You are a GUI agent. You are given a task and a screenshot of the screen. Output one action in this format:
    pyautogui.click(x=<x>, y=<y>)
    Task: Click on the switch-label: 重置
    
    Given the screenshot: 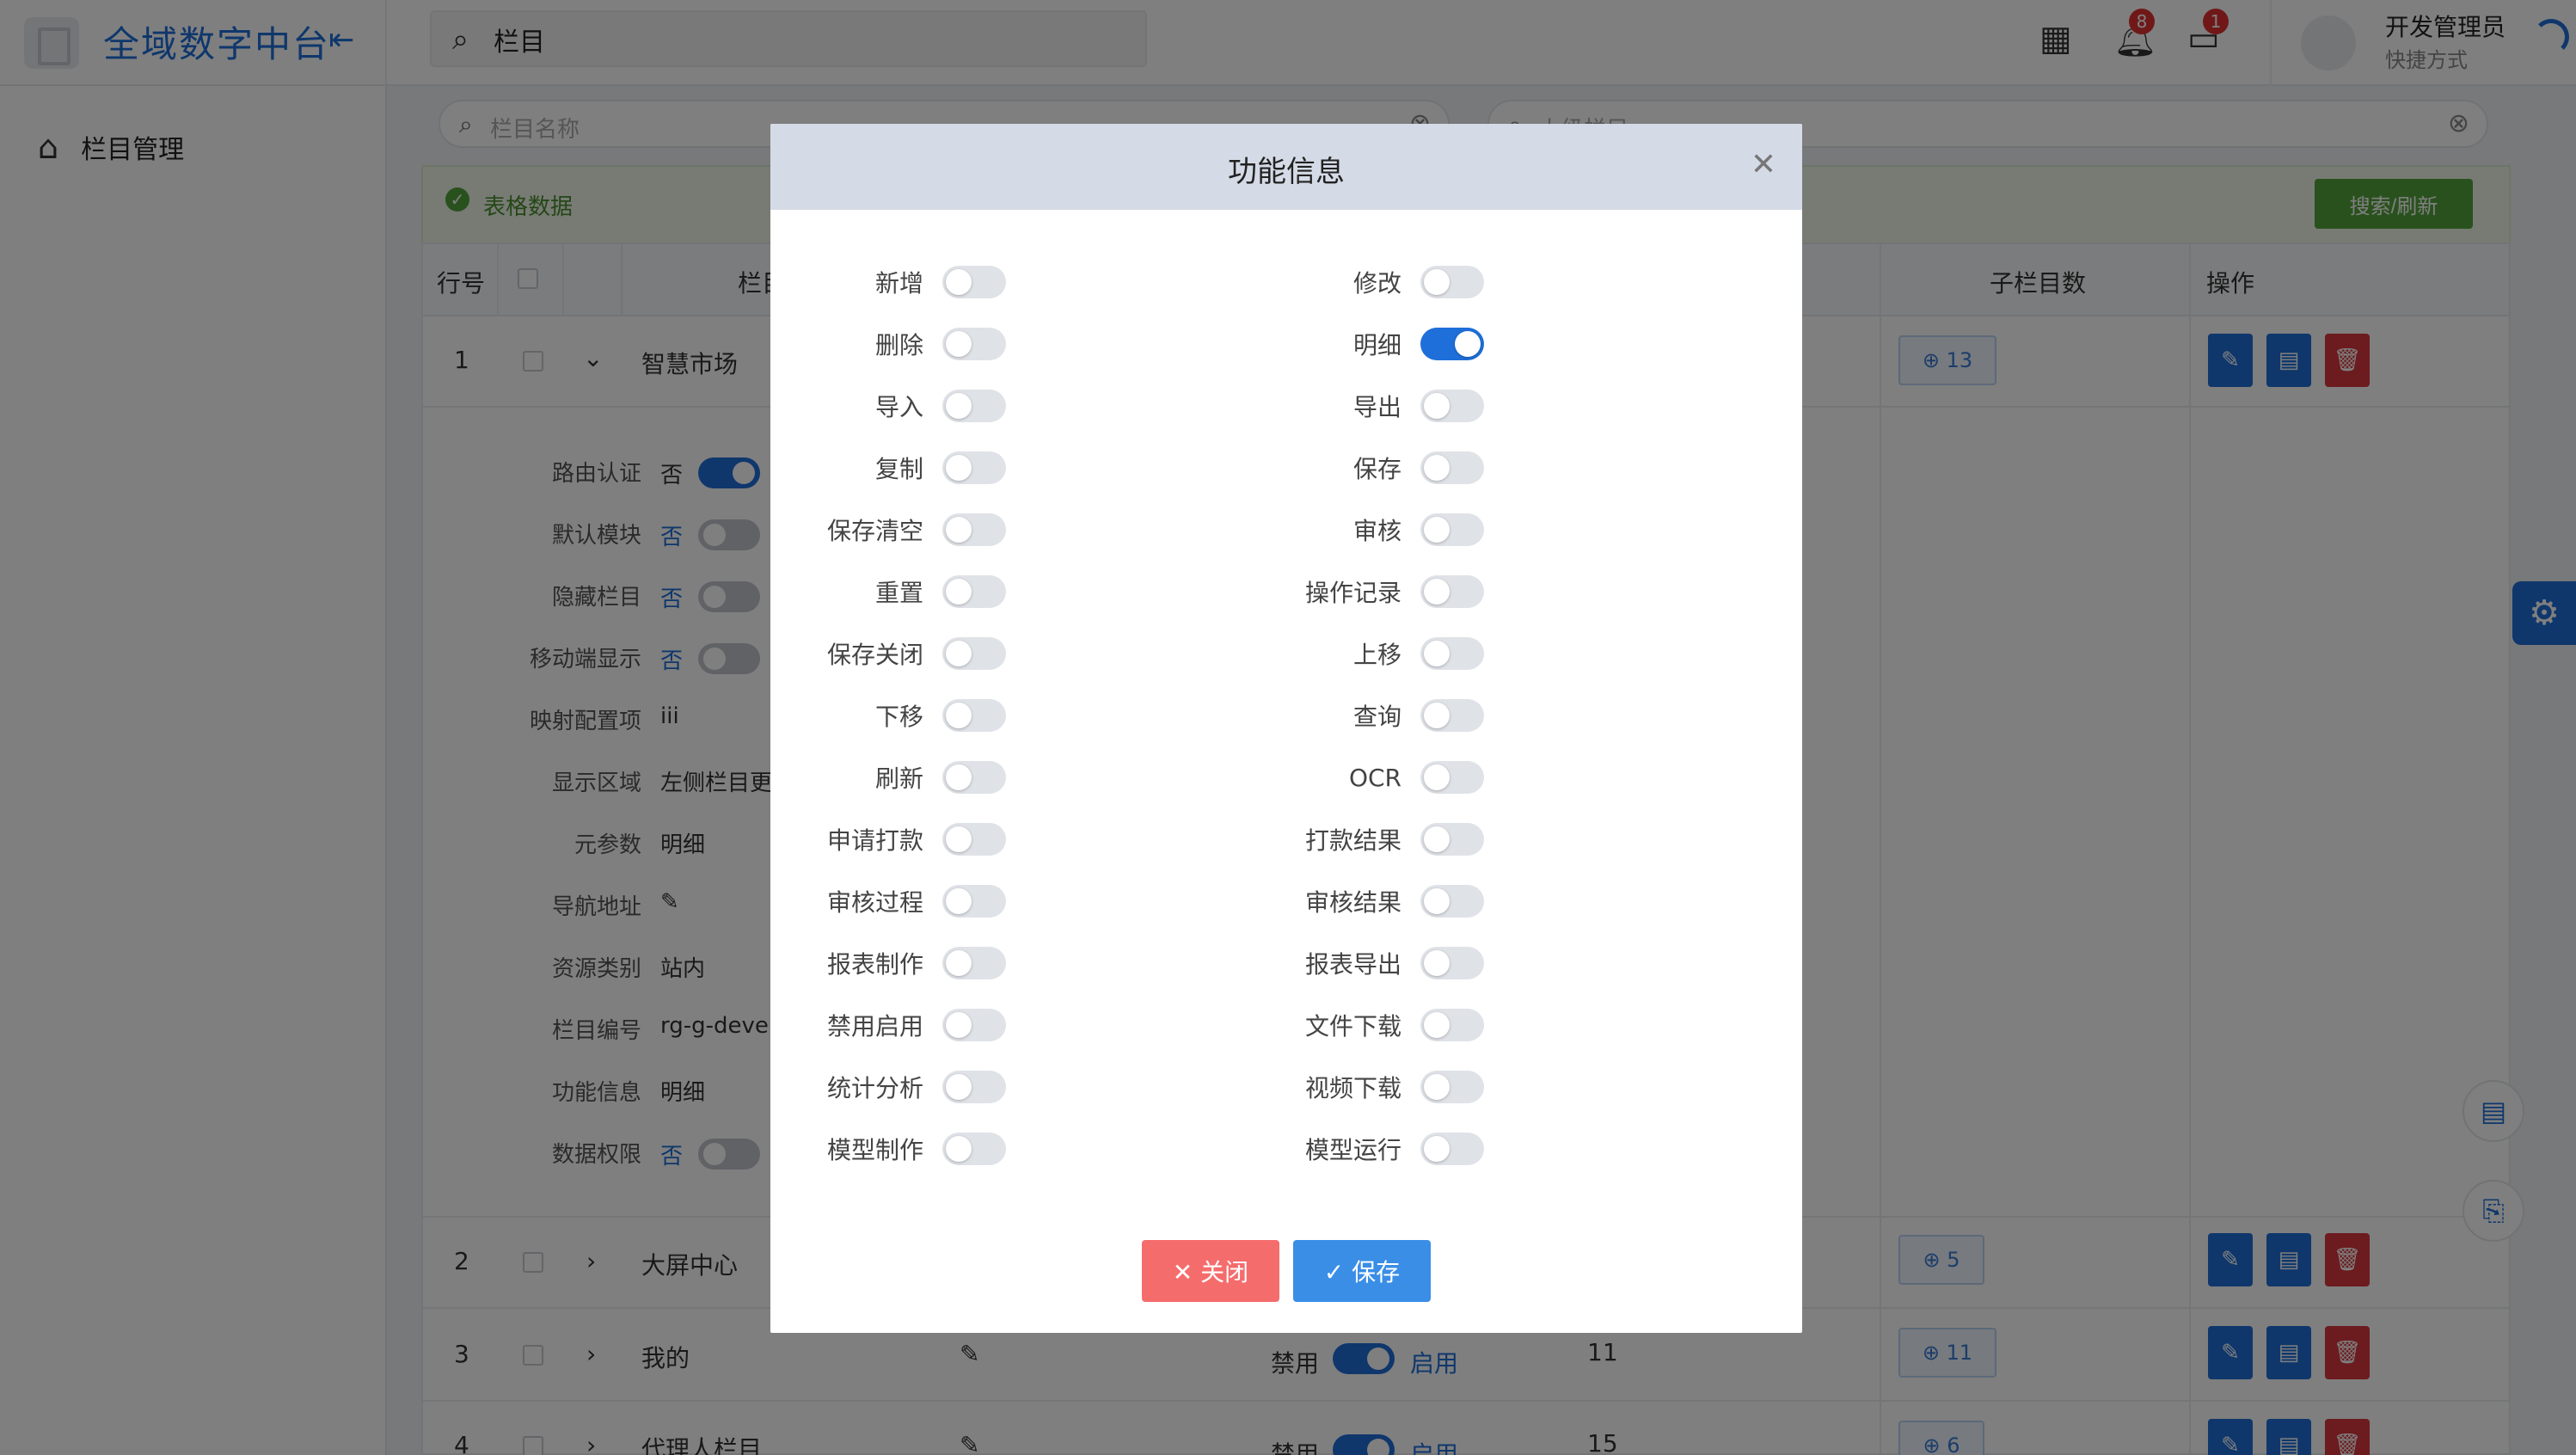 What is the action you would take?
    pyautogui.click(x=898, y=593)
    